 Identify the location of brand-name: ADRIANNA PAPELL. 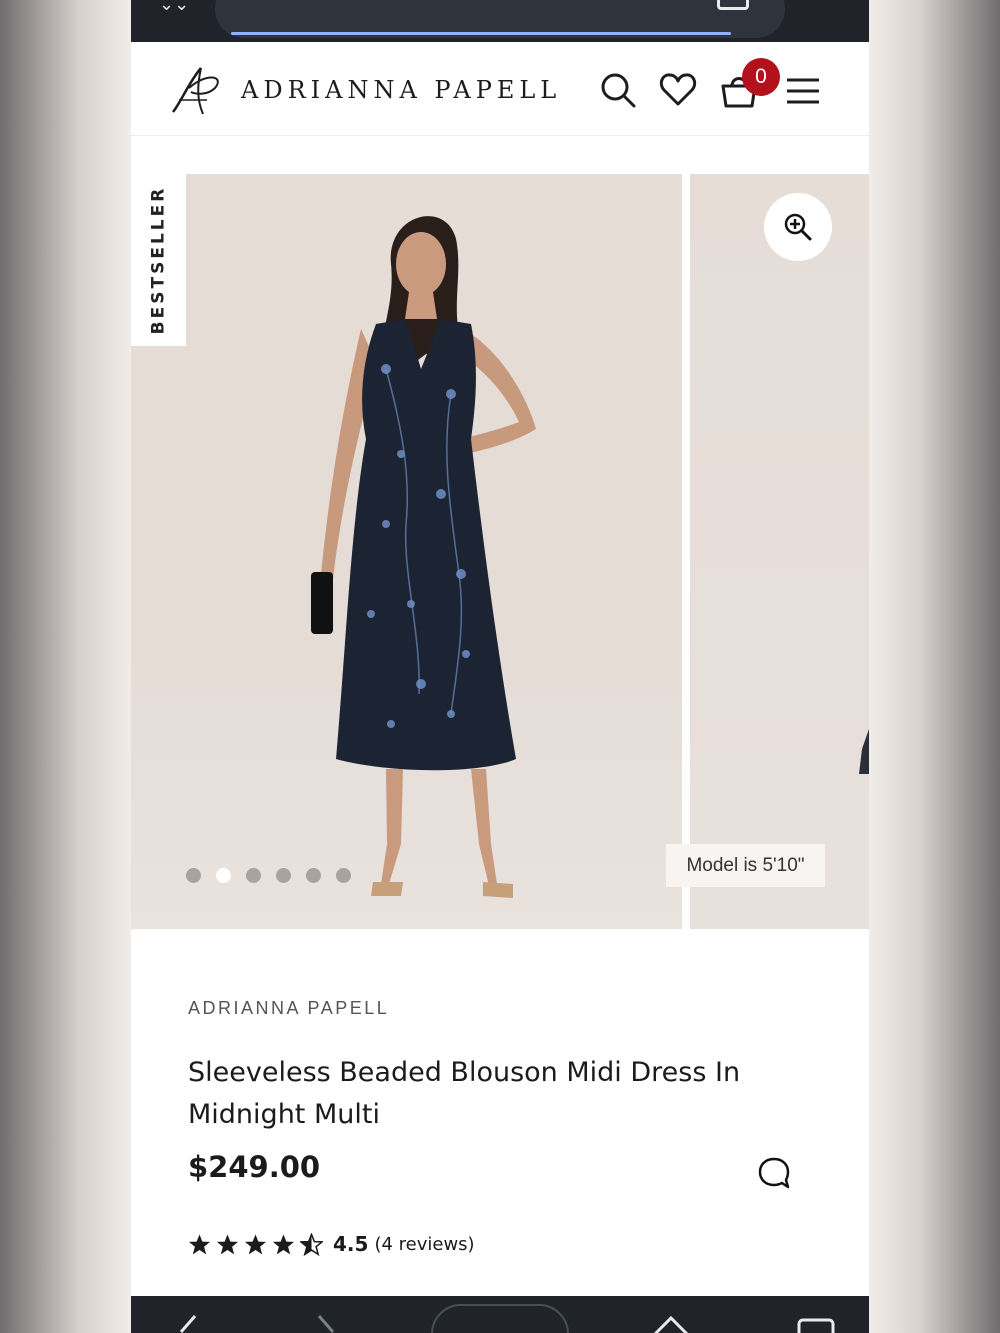
(401, 90).